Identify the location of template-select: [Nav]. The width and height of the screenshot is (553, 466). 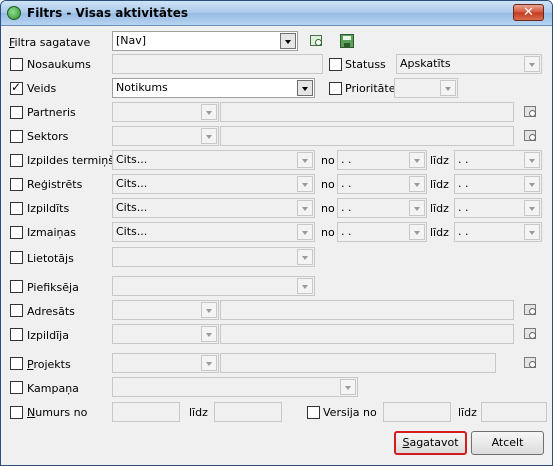
(205, 41).